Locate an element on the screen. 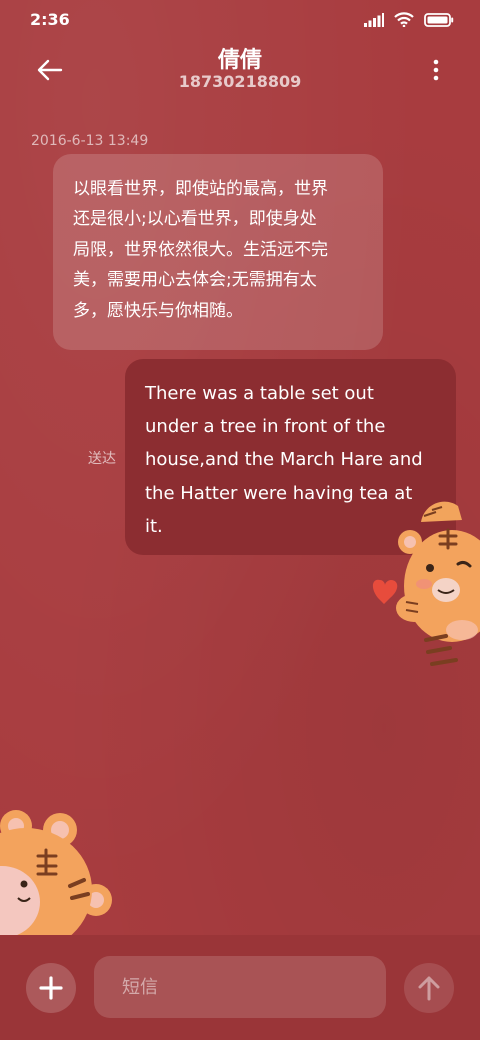 The height and width of the screenshot is (1040, 480). message-line: house,and the March Hare and is located at coordinates (284, 460).